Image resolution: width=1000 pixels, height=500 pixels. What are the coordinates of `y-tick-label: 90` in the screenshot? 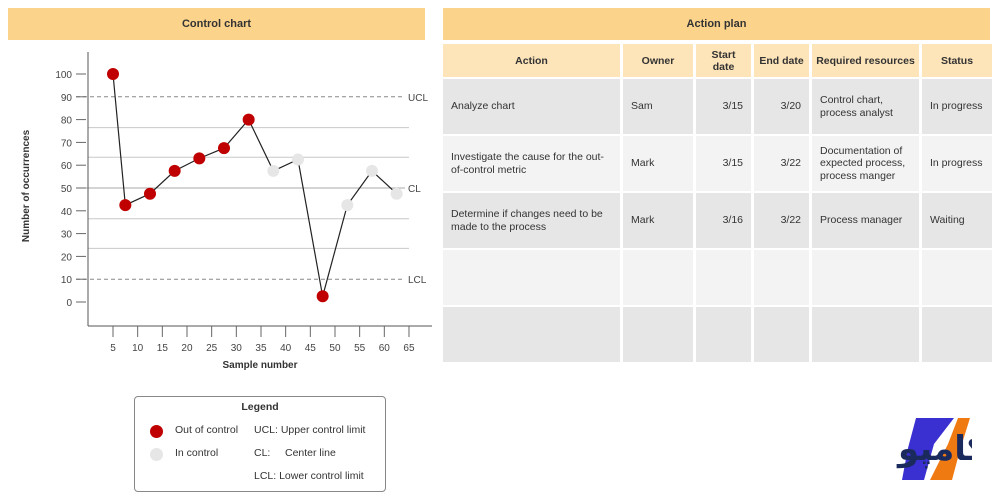 It's located at (67, 98).